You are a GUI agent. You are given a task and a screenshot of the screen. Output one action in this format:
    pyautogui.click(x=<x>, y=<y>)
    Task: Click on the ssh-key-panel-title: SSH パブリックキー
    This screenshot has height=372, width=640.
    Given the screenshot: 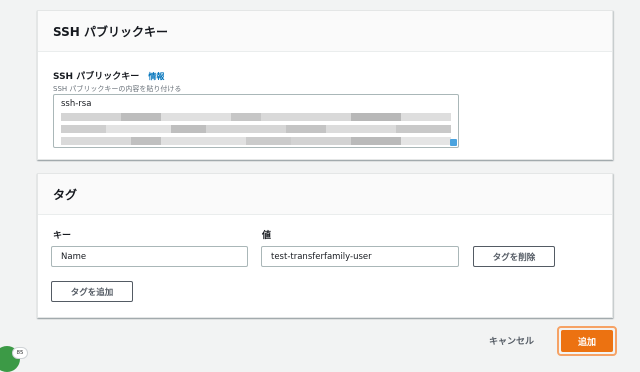 What is the action you would take?
    pyautogui.click(x=325, y=31)
    